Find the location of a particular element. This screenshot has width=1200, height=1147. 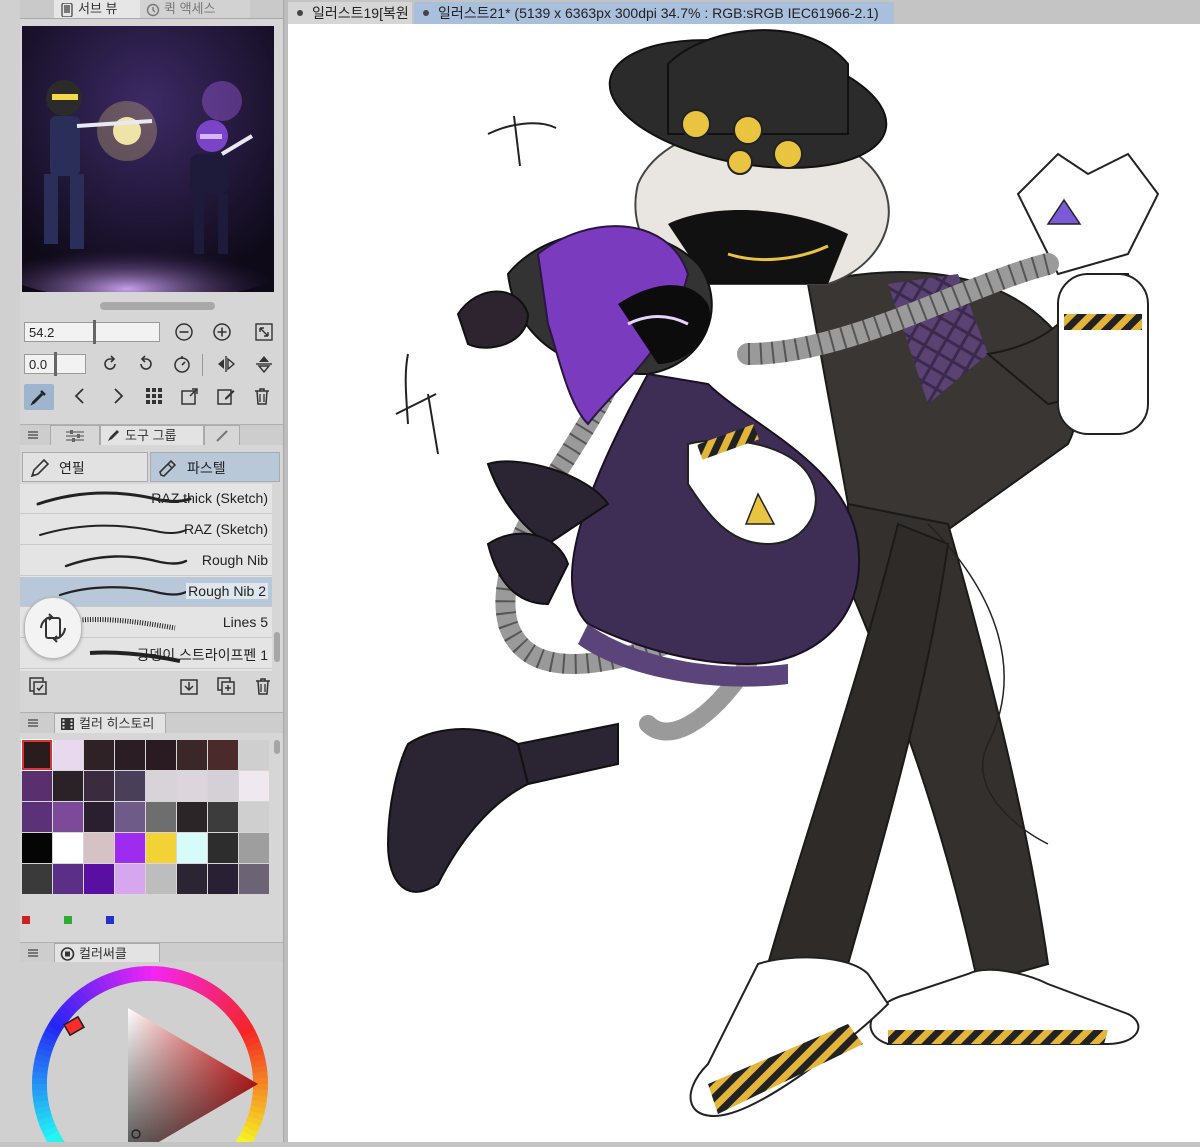

duplicate-subtool-button is located at coordinates (226, 686).